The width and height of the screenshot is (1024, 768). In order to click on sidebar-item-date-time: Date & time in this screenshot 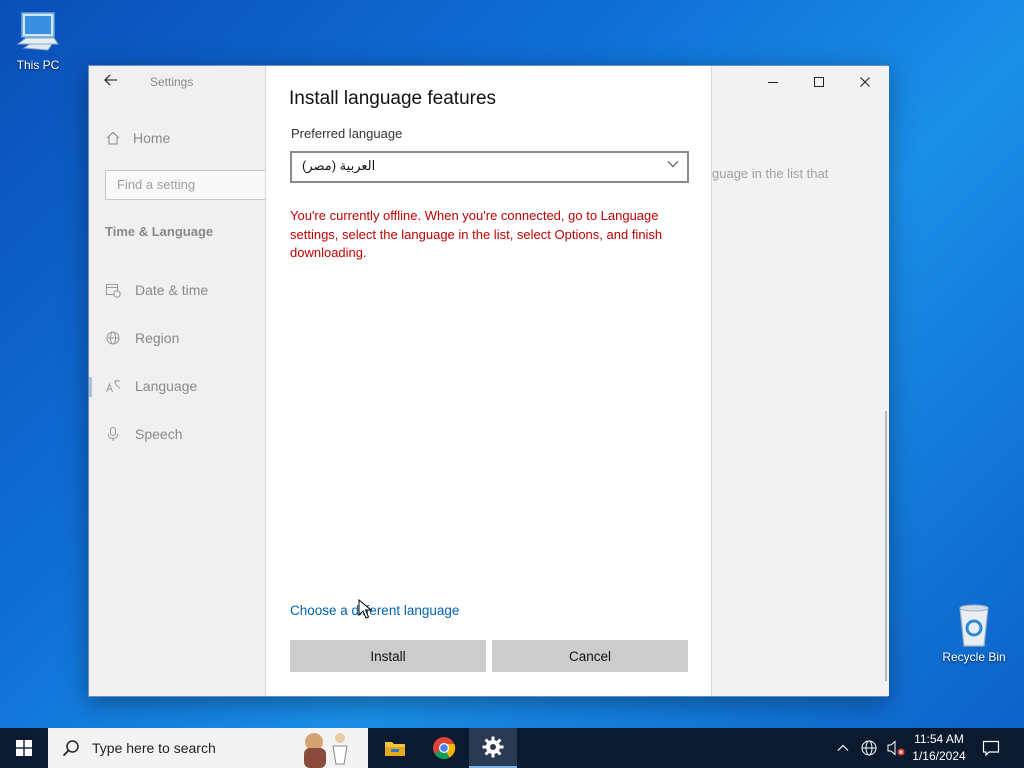, I will do `click(156, 290)`.